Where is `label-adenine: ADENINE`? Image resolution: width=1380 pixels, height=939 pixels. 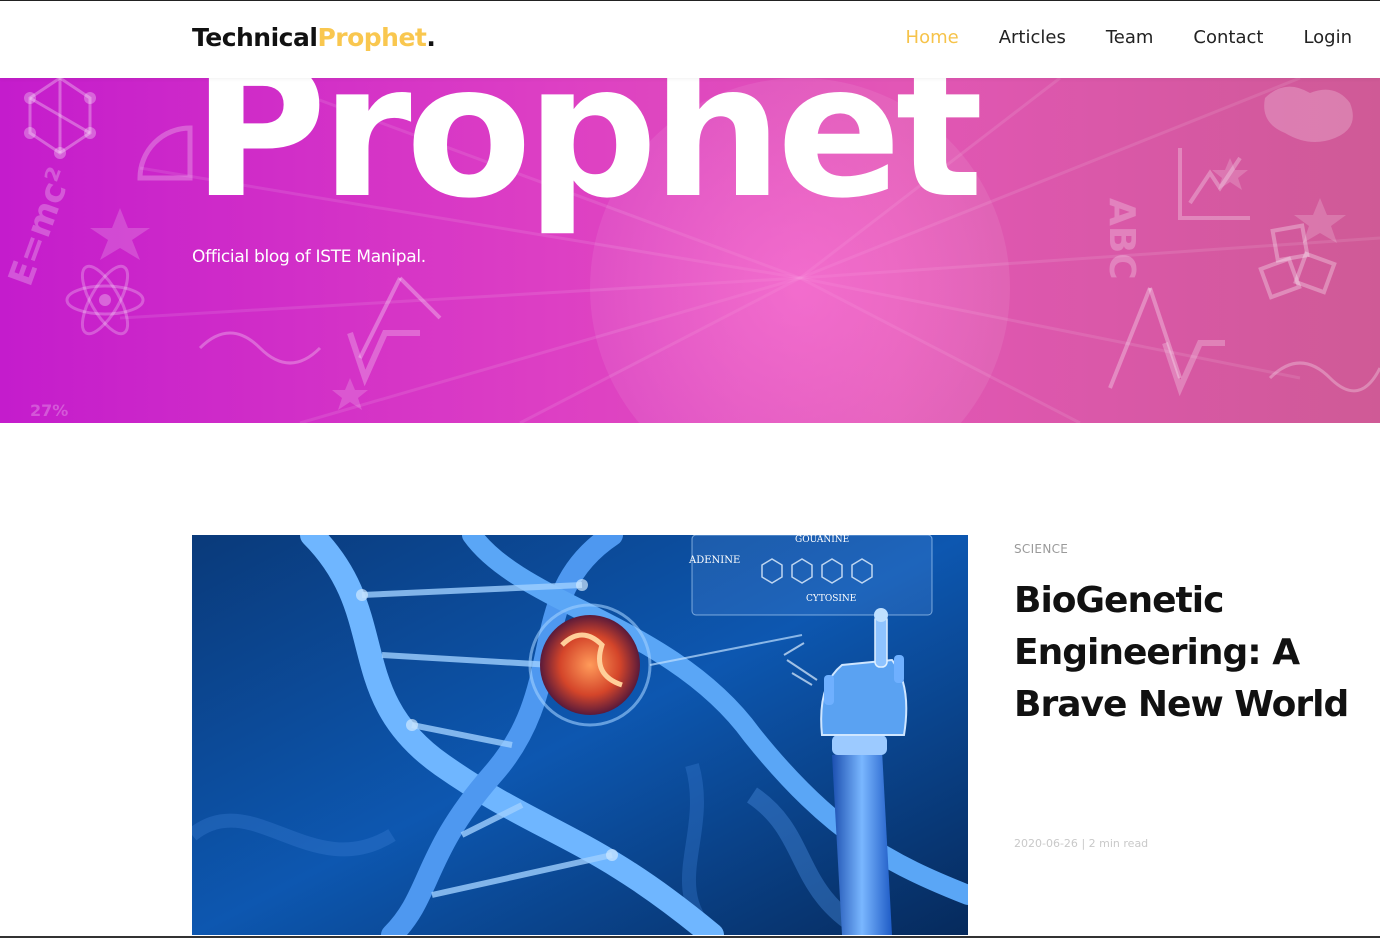
label-adenine: ADENINE is located at coordinates (714, 560).